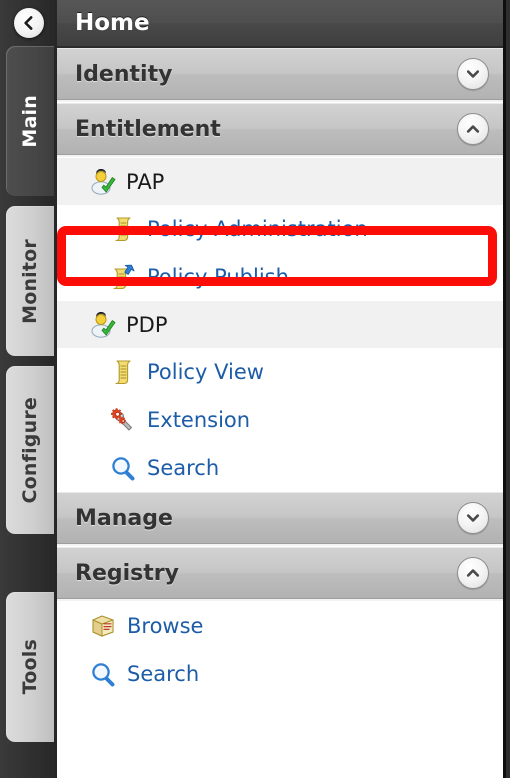 The image size is (510, 778). Describe the element at coordinates (147, 324) in the screenshot. I see `group-pdp-label: PDP` at that location.